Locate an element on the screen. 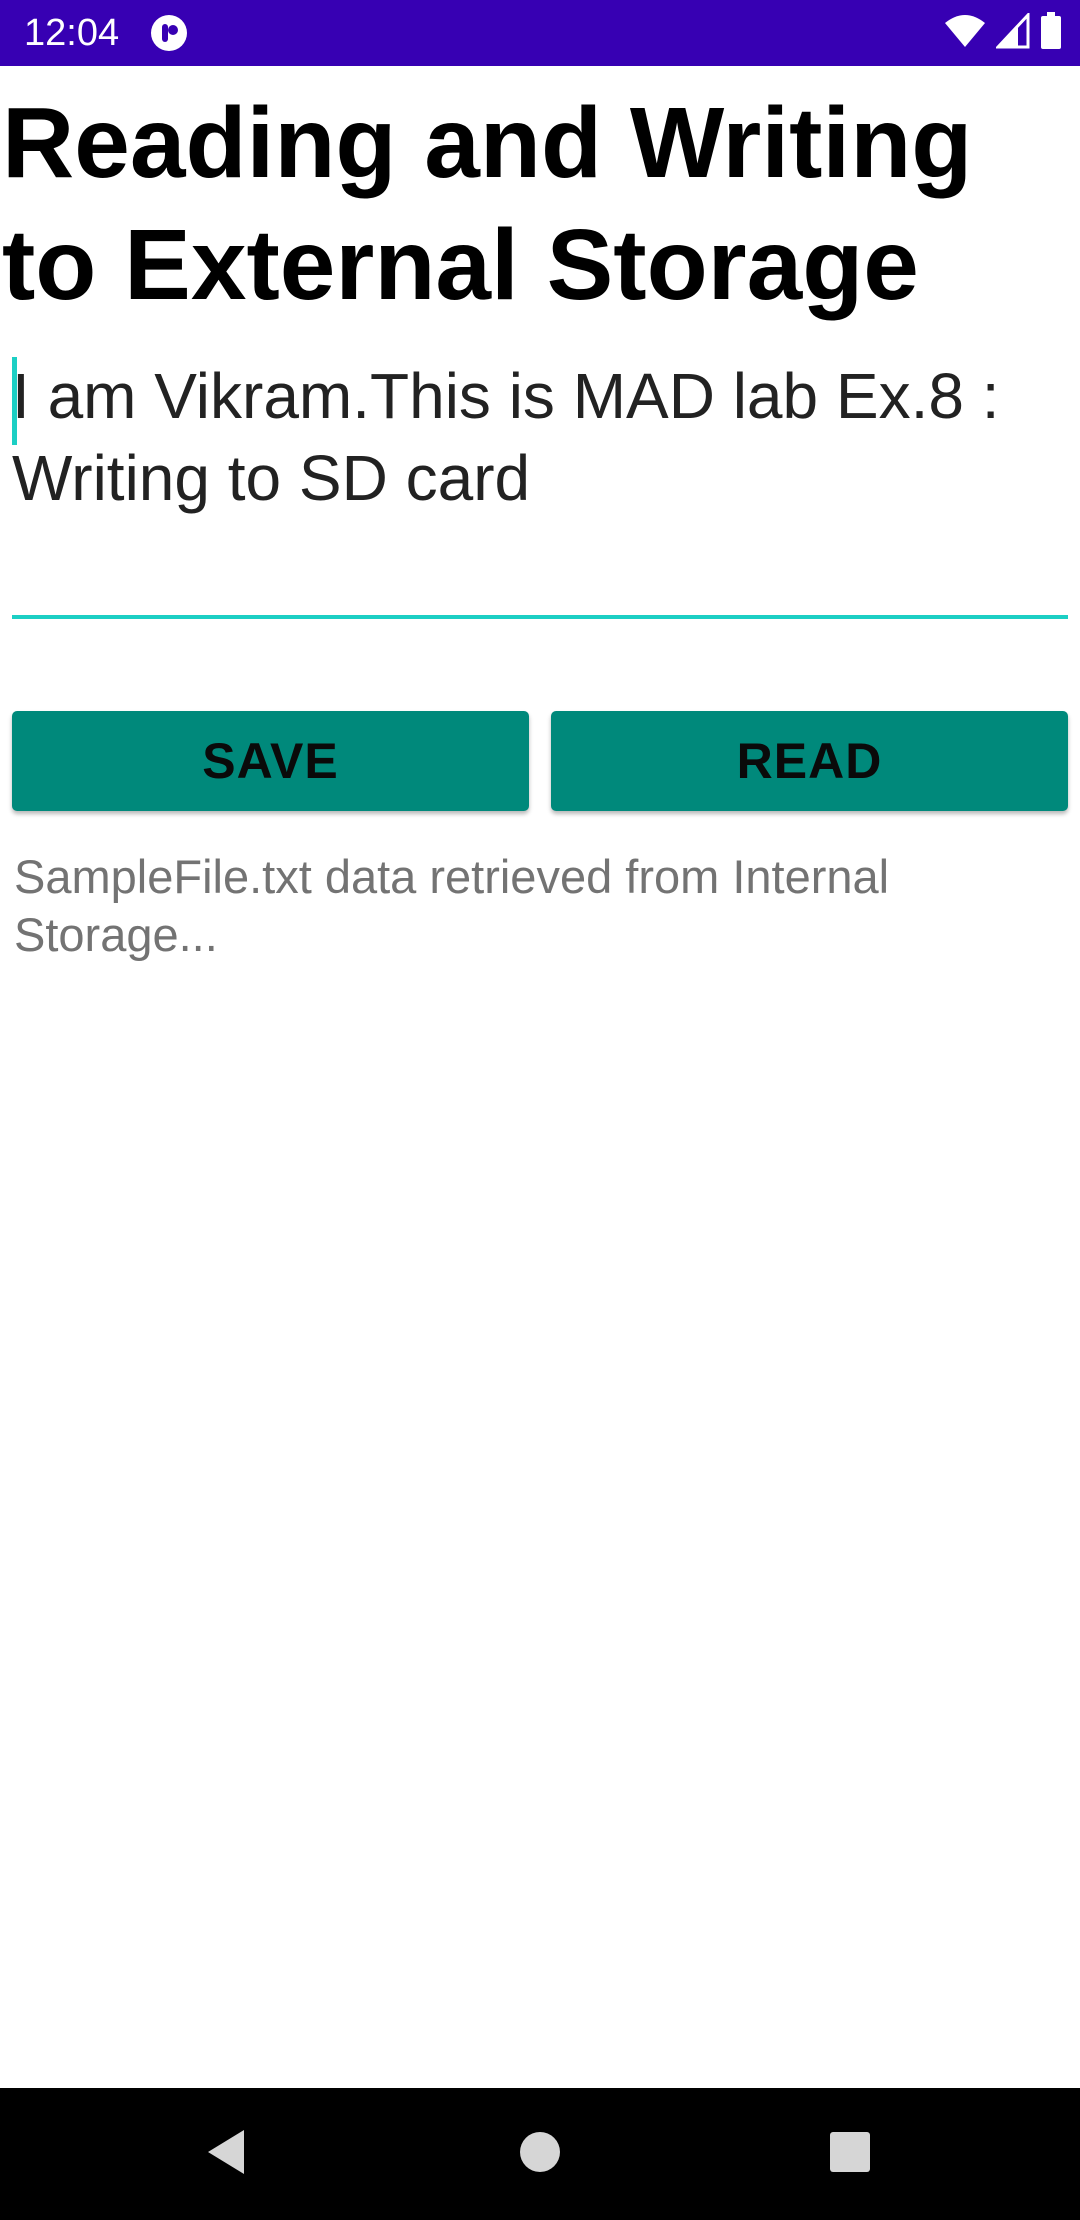  status-bar: 12:04 is located at coordinates (540, 33).